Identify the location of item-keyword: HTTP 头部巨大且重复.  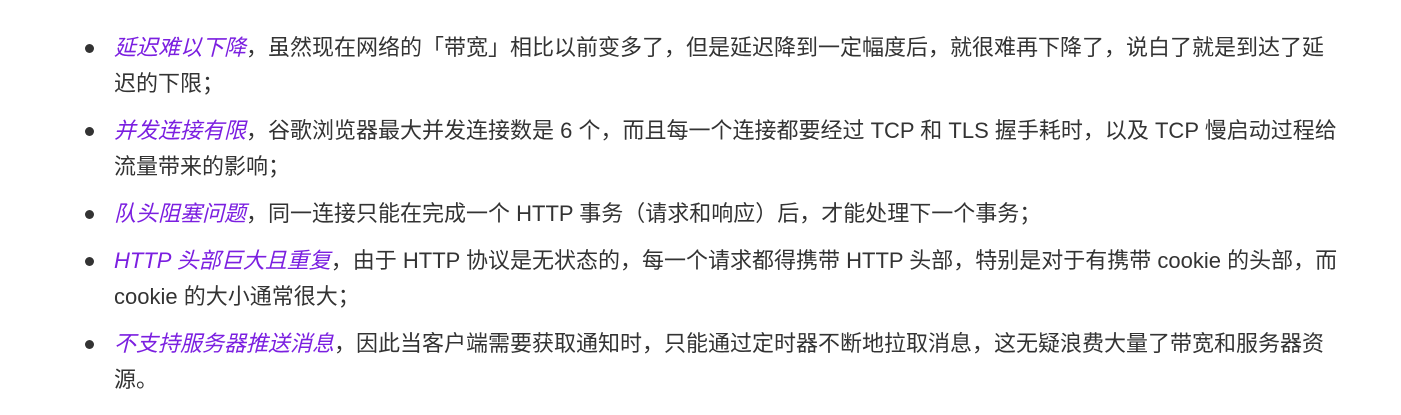
(222, 260).